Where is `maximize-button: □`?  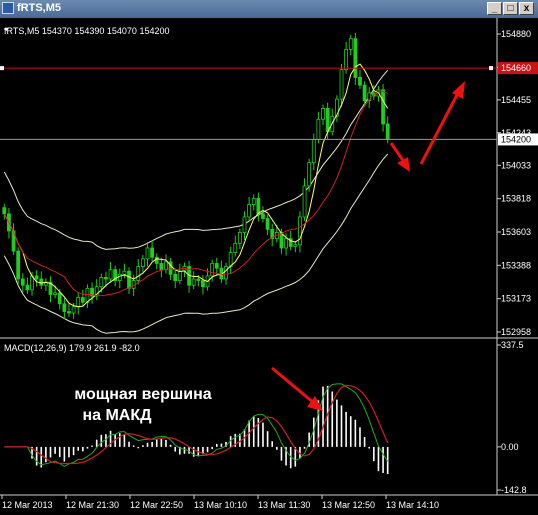 maximize-button: □ is located at coordinates (510, 8).